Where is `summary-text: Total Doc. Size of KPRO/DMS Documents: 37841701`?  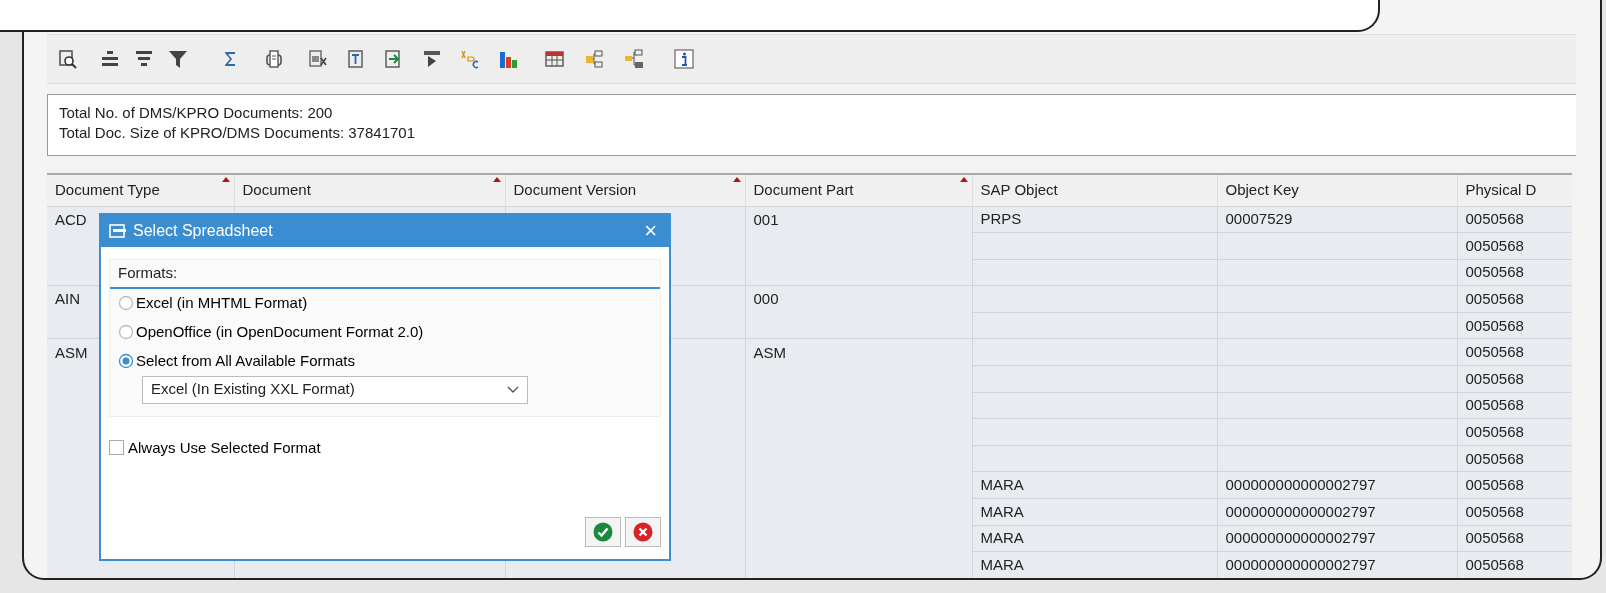 summary-text: Total Doc. Size of KPRO/DMS Documents: 37841701 is located at coordinates (237, 133).